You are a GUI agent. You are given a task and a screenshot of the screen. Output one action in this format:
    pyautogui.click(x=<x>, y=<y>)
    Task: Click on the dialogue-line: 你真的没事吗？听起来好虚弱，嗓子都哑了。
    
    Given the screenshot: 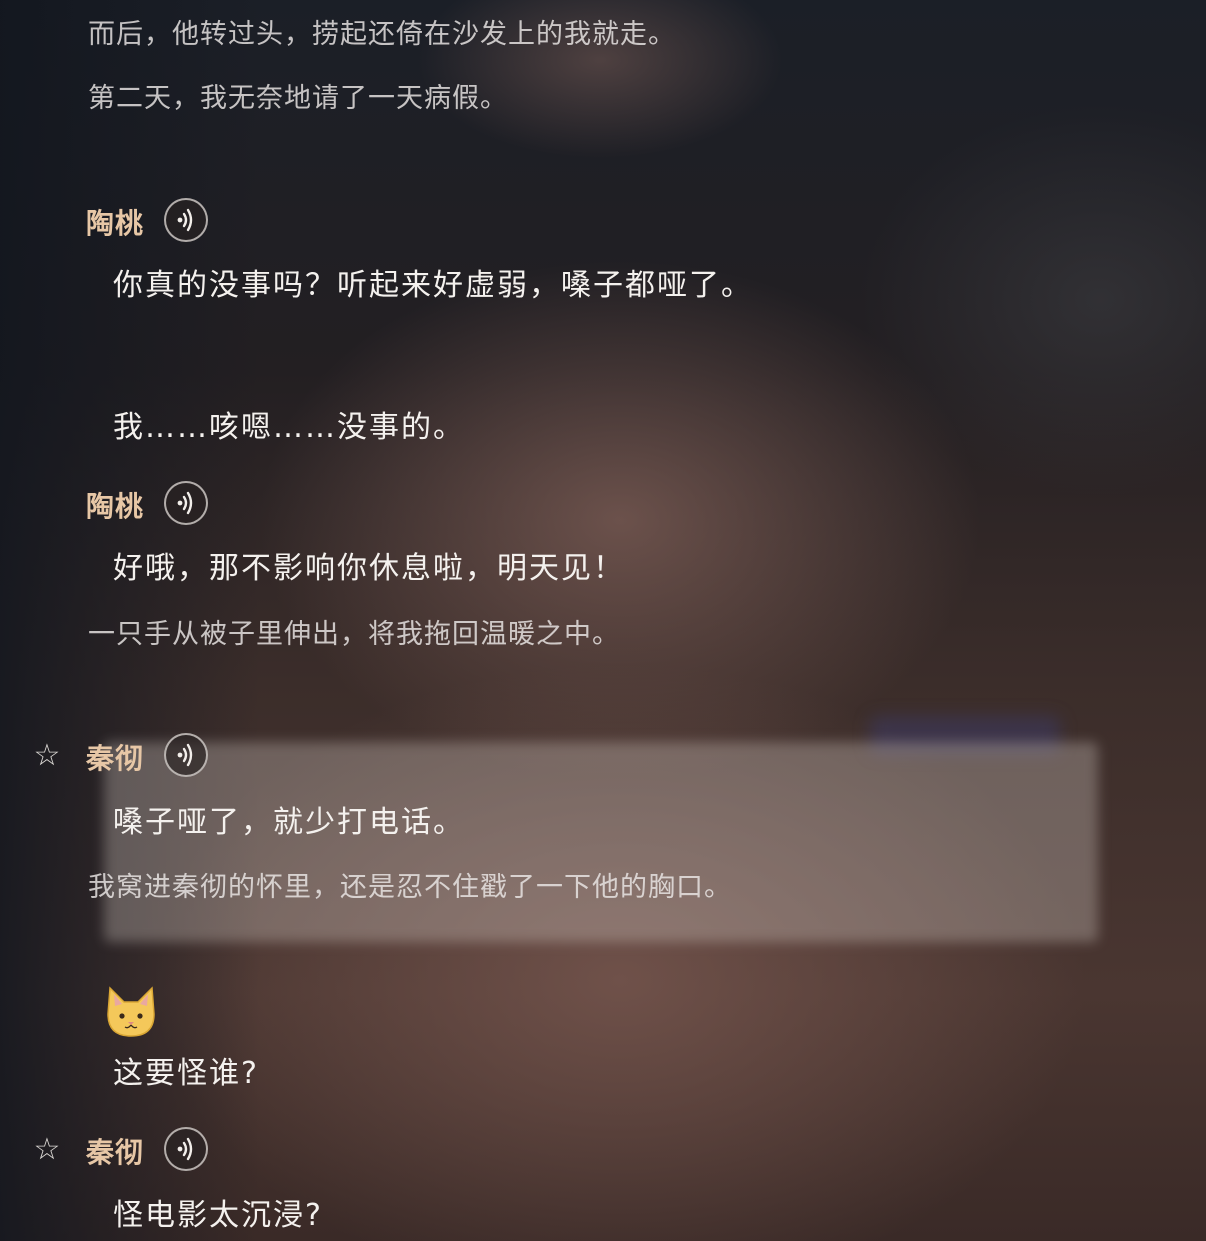 What is the action you would take?
    pyautogui.click(x=433, y=285)
    